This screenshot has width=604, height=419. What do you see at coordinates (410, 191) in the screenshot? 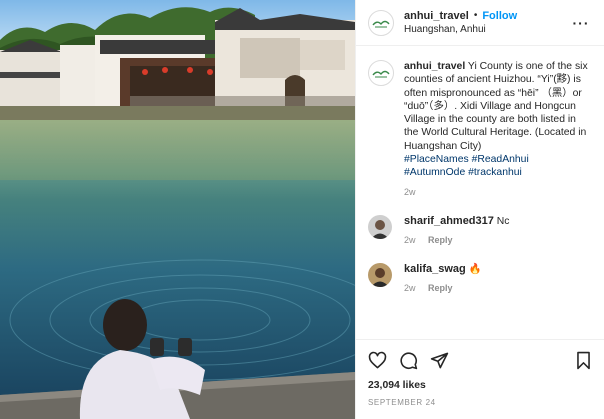
I see `caption-age: 2w` at bounding box center [410, 191].